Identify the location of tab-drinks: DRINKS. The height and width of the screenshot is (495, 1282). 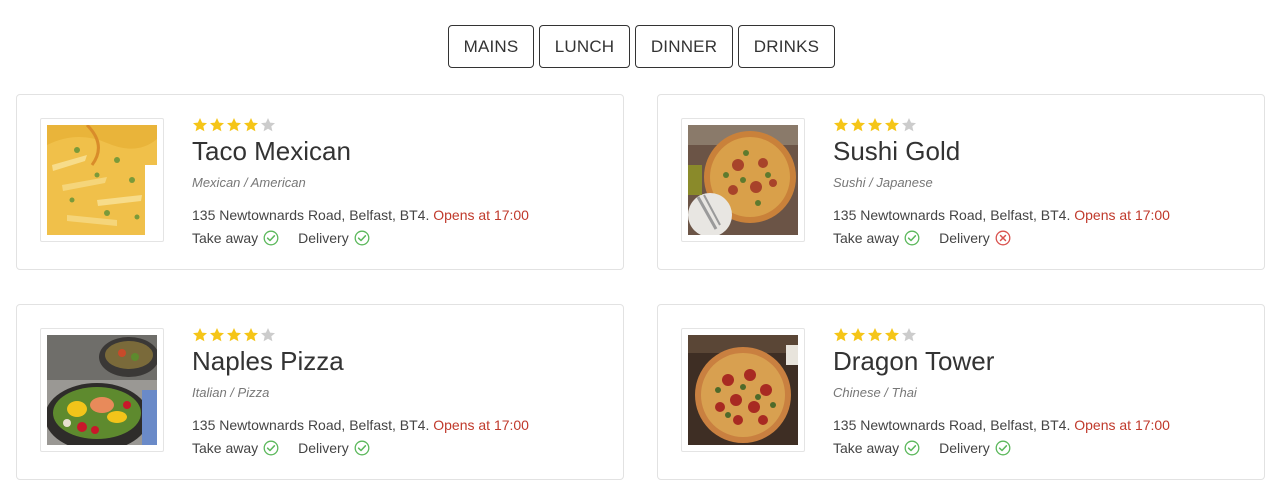
(786, 46).